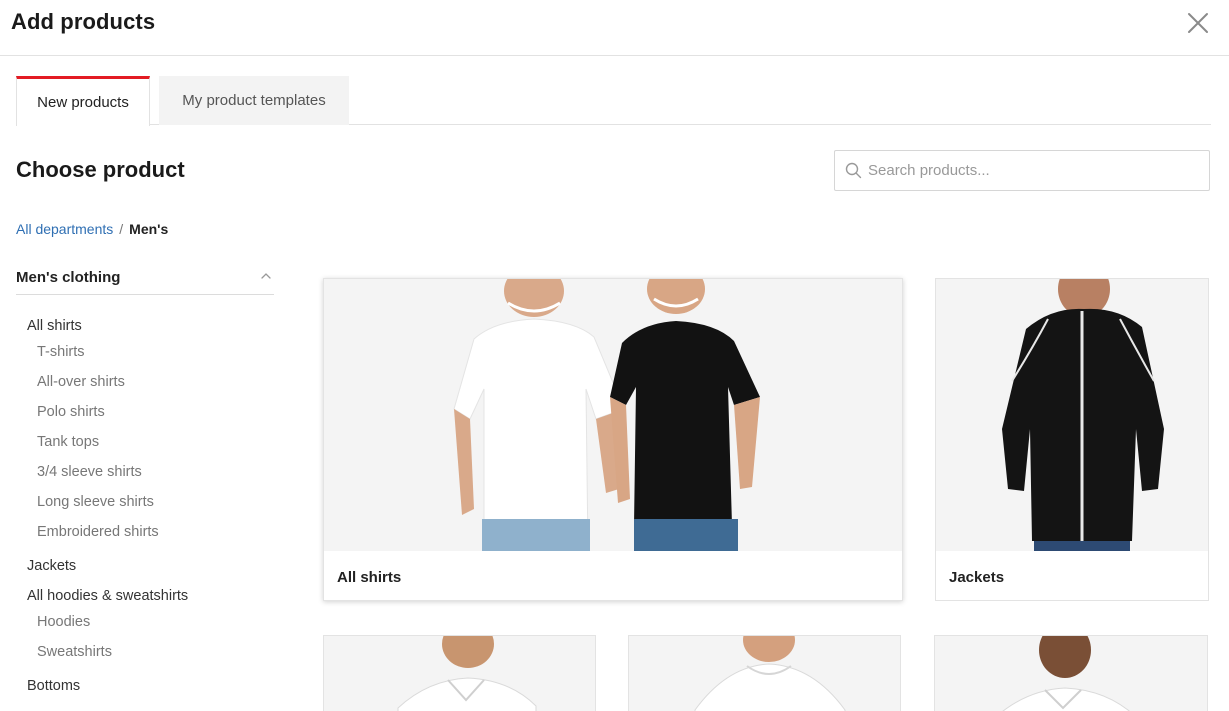 Image resolution: width=1229 pixels, height=711 pixels. What do you see at coordinates (614, 28) in the screenshot?
I see `modal-header: Add products` at bounding box center [614, 28].